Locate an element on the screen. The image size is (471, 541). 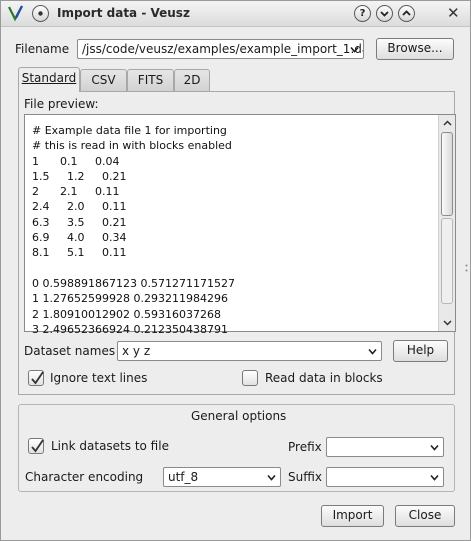
tab-csv: CSV is located at coordinates (103, 80).